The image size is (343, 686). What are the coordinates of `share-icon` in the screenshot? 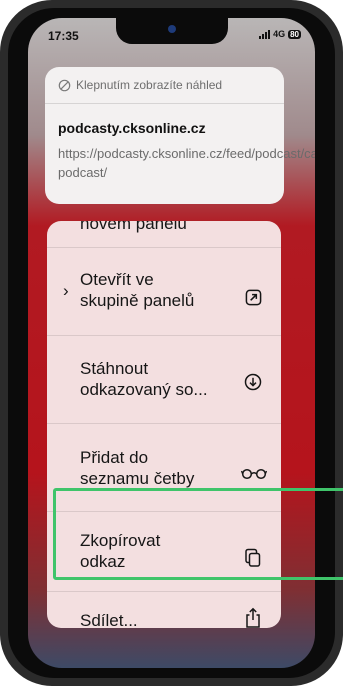 It's located at (253, 617).